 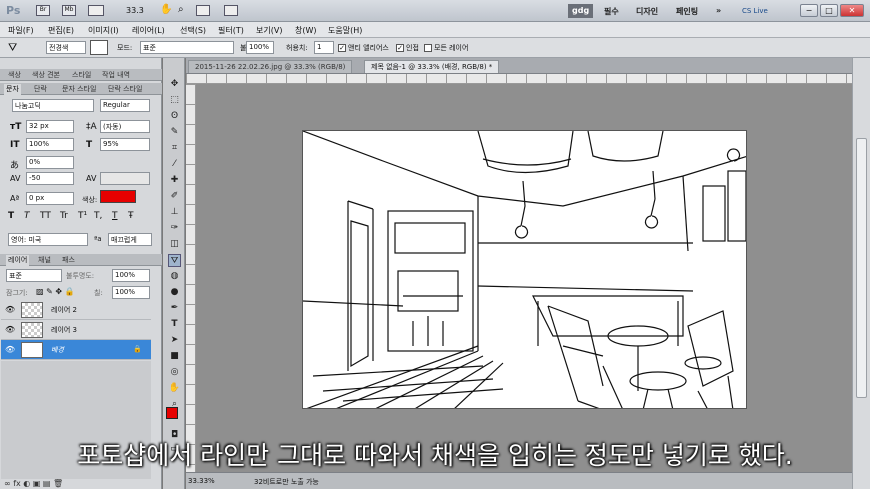 What do you see at coordinates (174, 244) in the screenshot?
I see `eraser-icon: ◫` at bounding box center [174, 244].